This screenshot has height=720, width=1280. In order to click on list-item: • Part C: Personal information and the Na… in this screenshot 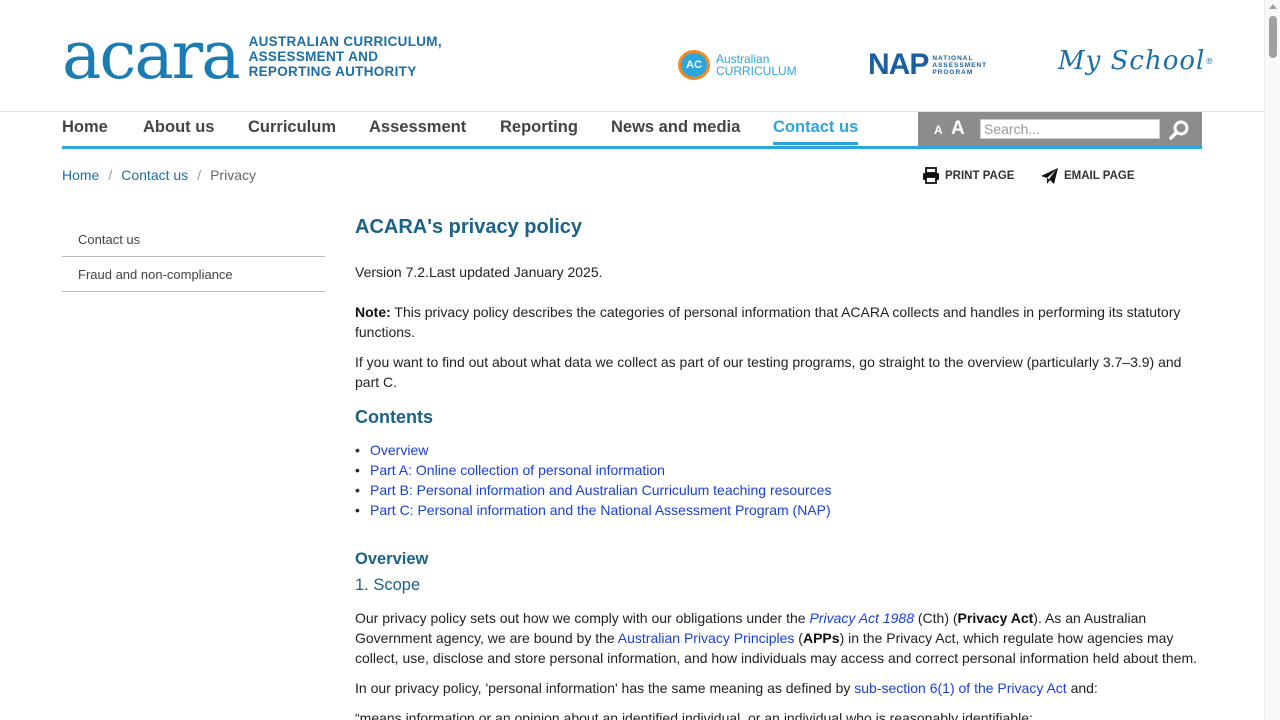, I will do `click(777, 510)`.